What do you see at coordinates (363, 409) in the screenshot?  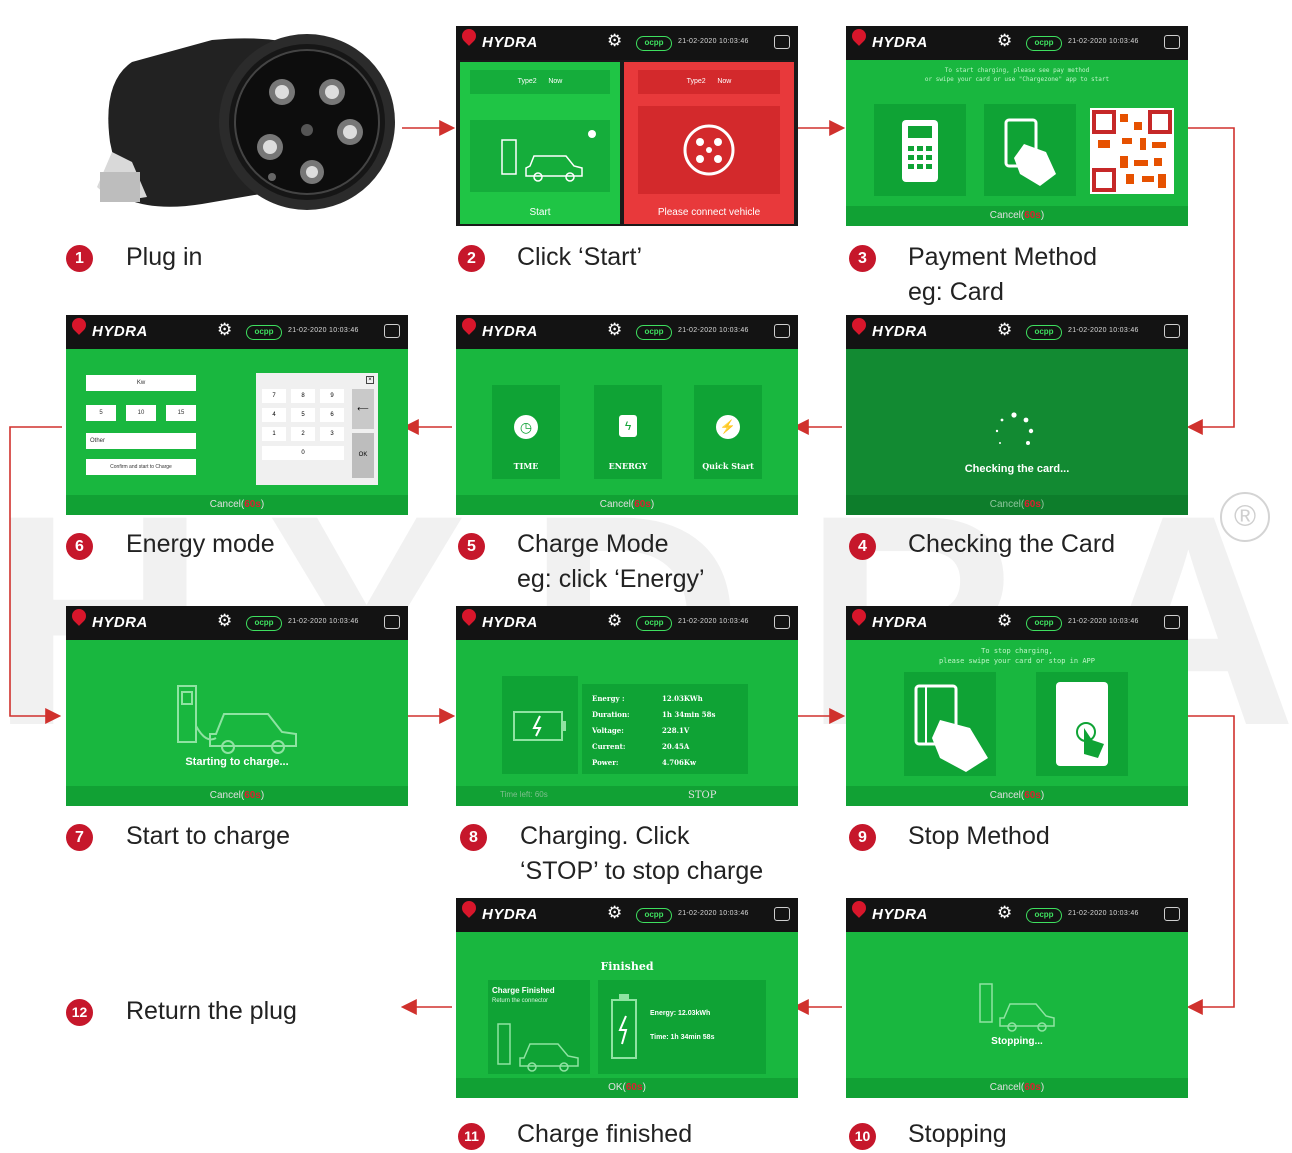 I see `backspace-icon: ⟵` at bounding box center [363, 409].